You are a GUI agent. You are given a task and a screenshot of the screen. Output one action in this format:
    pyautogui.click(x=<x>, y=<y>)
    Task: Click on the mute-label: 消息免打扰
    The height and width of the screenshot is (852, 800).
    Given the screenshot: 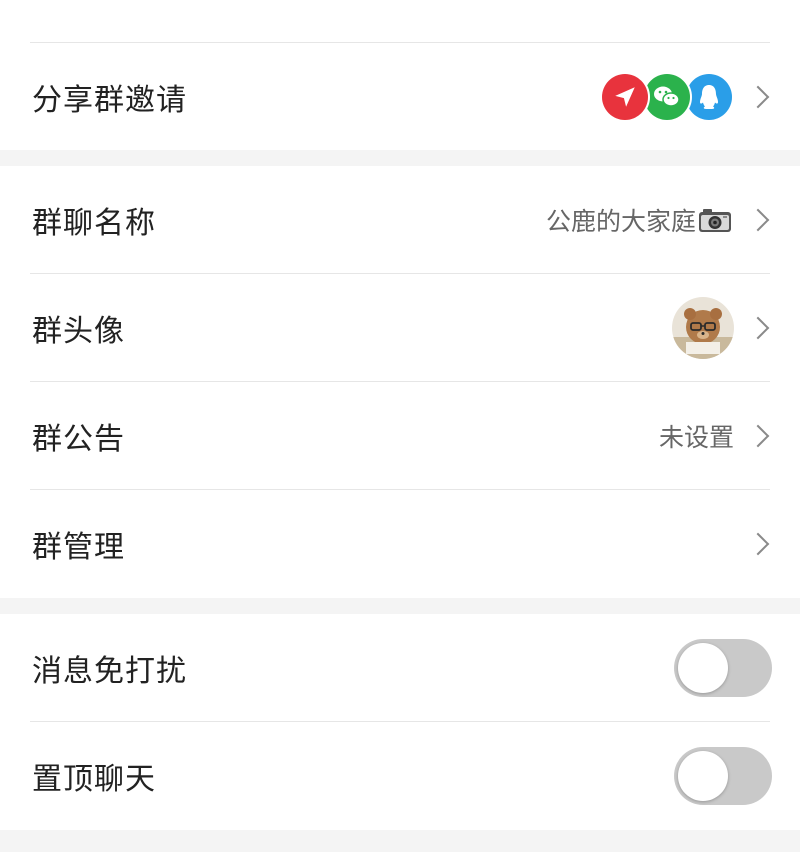 What is the action you would take?
    pyautogui.click(x=109, y=671)
    